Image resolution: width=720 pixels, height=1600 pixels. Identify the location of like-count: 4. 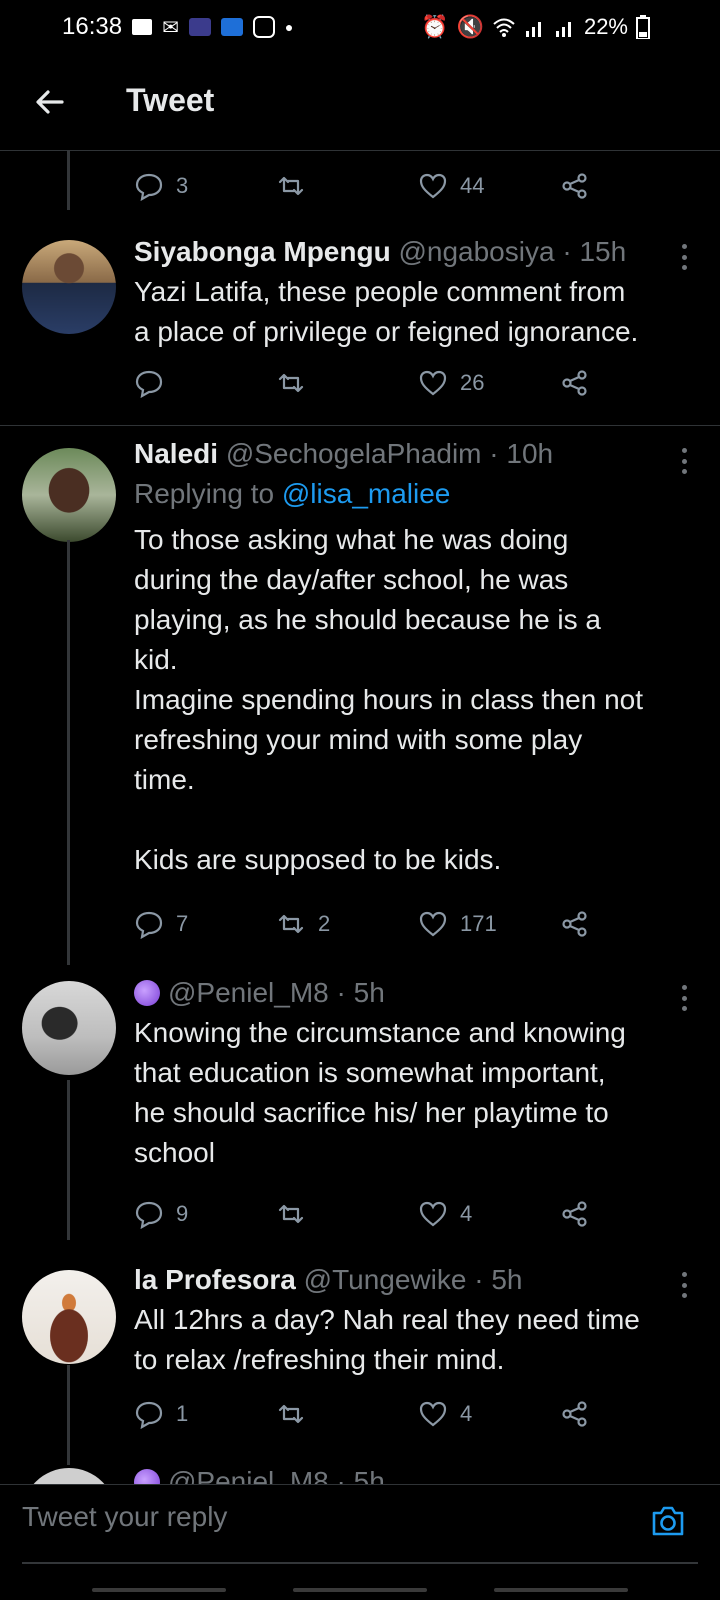
(466, 1413).